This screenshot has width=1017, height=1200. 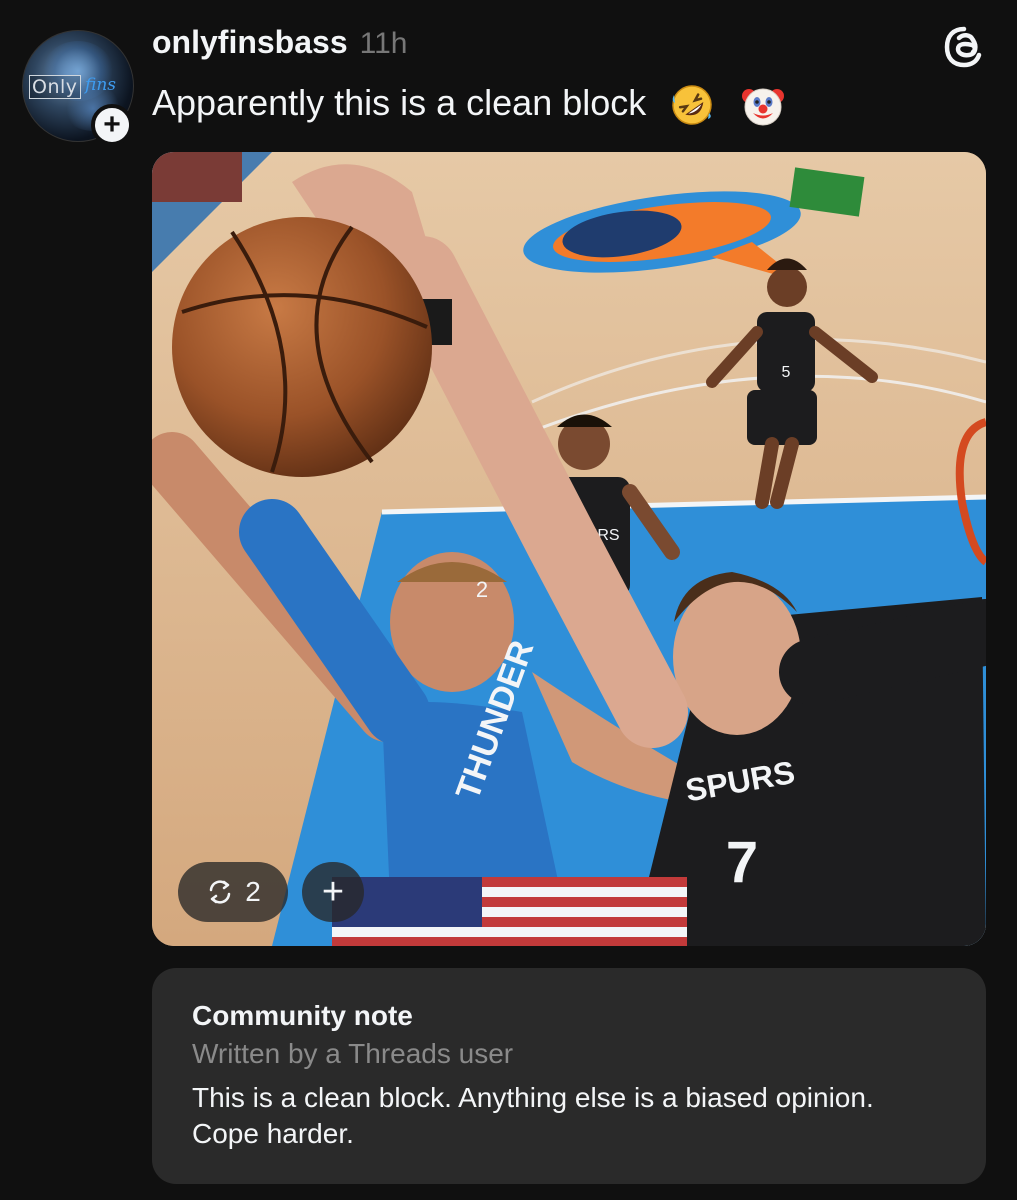 I want to click on jersey-number: 7, so click(x=742, y=862).